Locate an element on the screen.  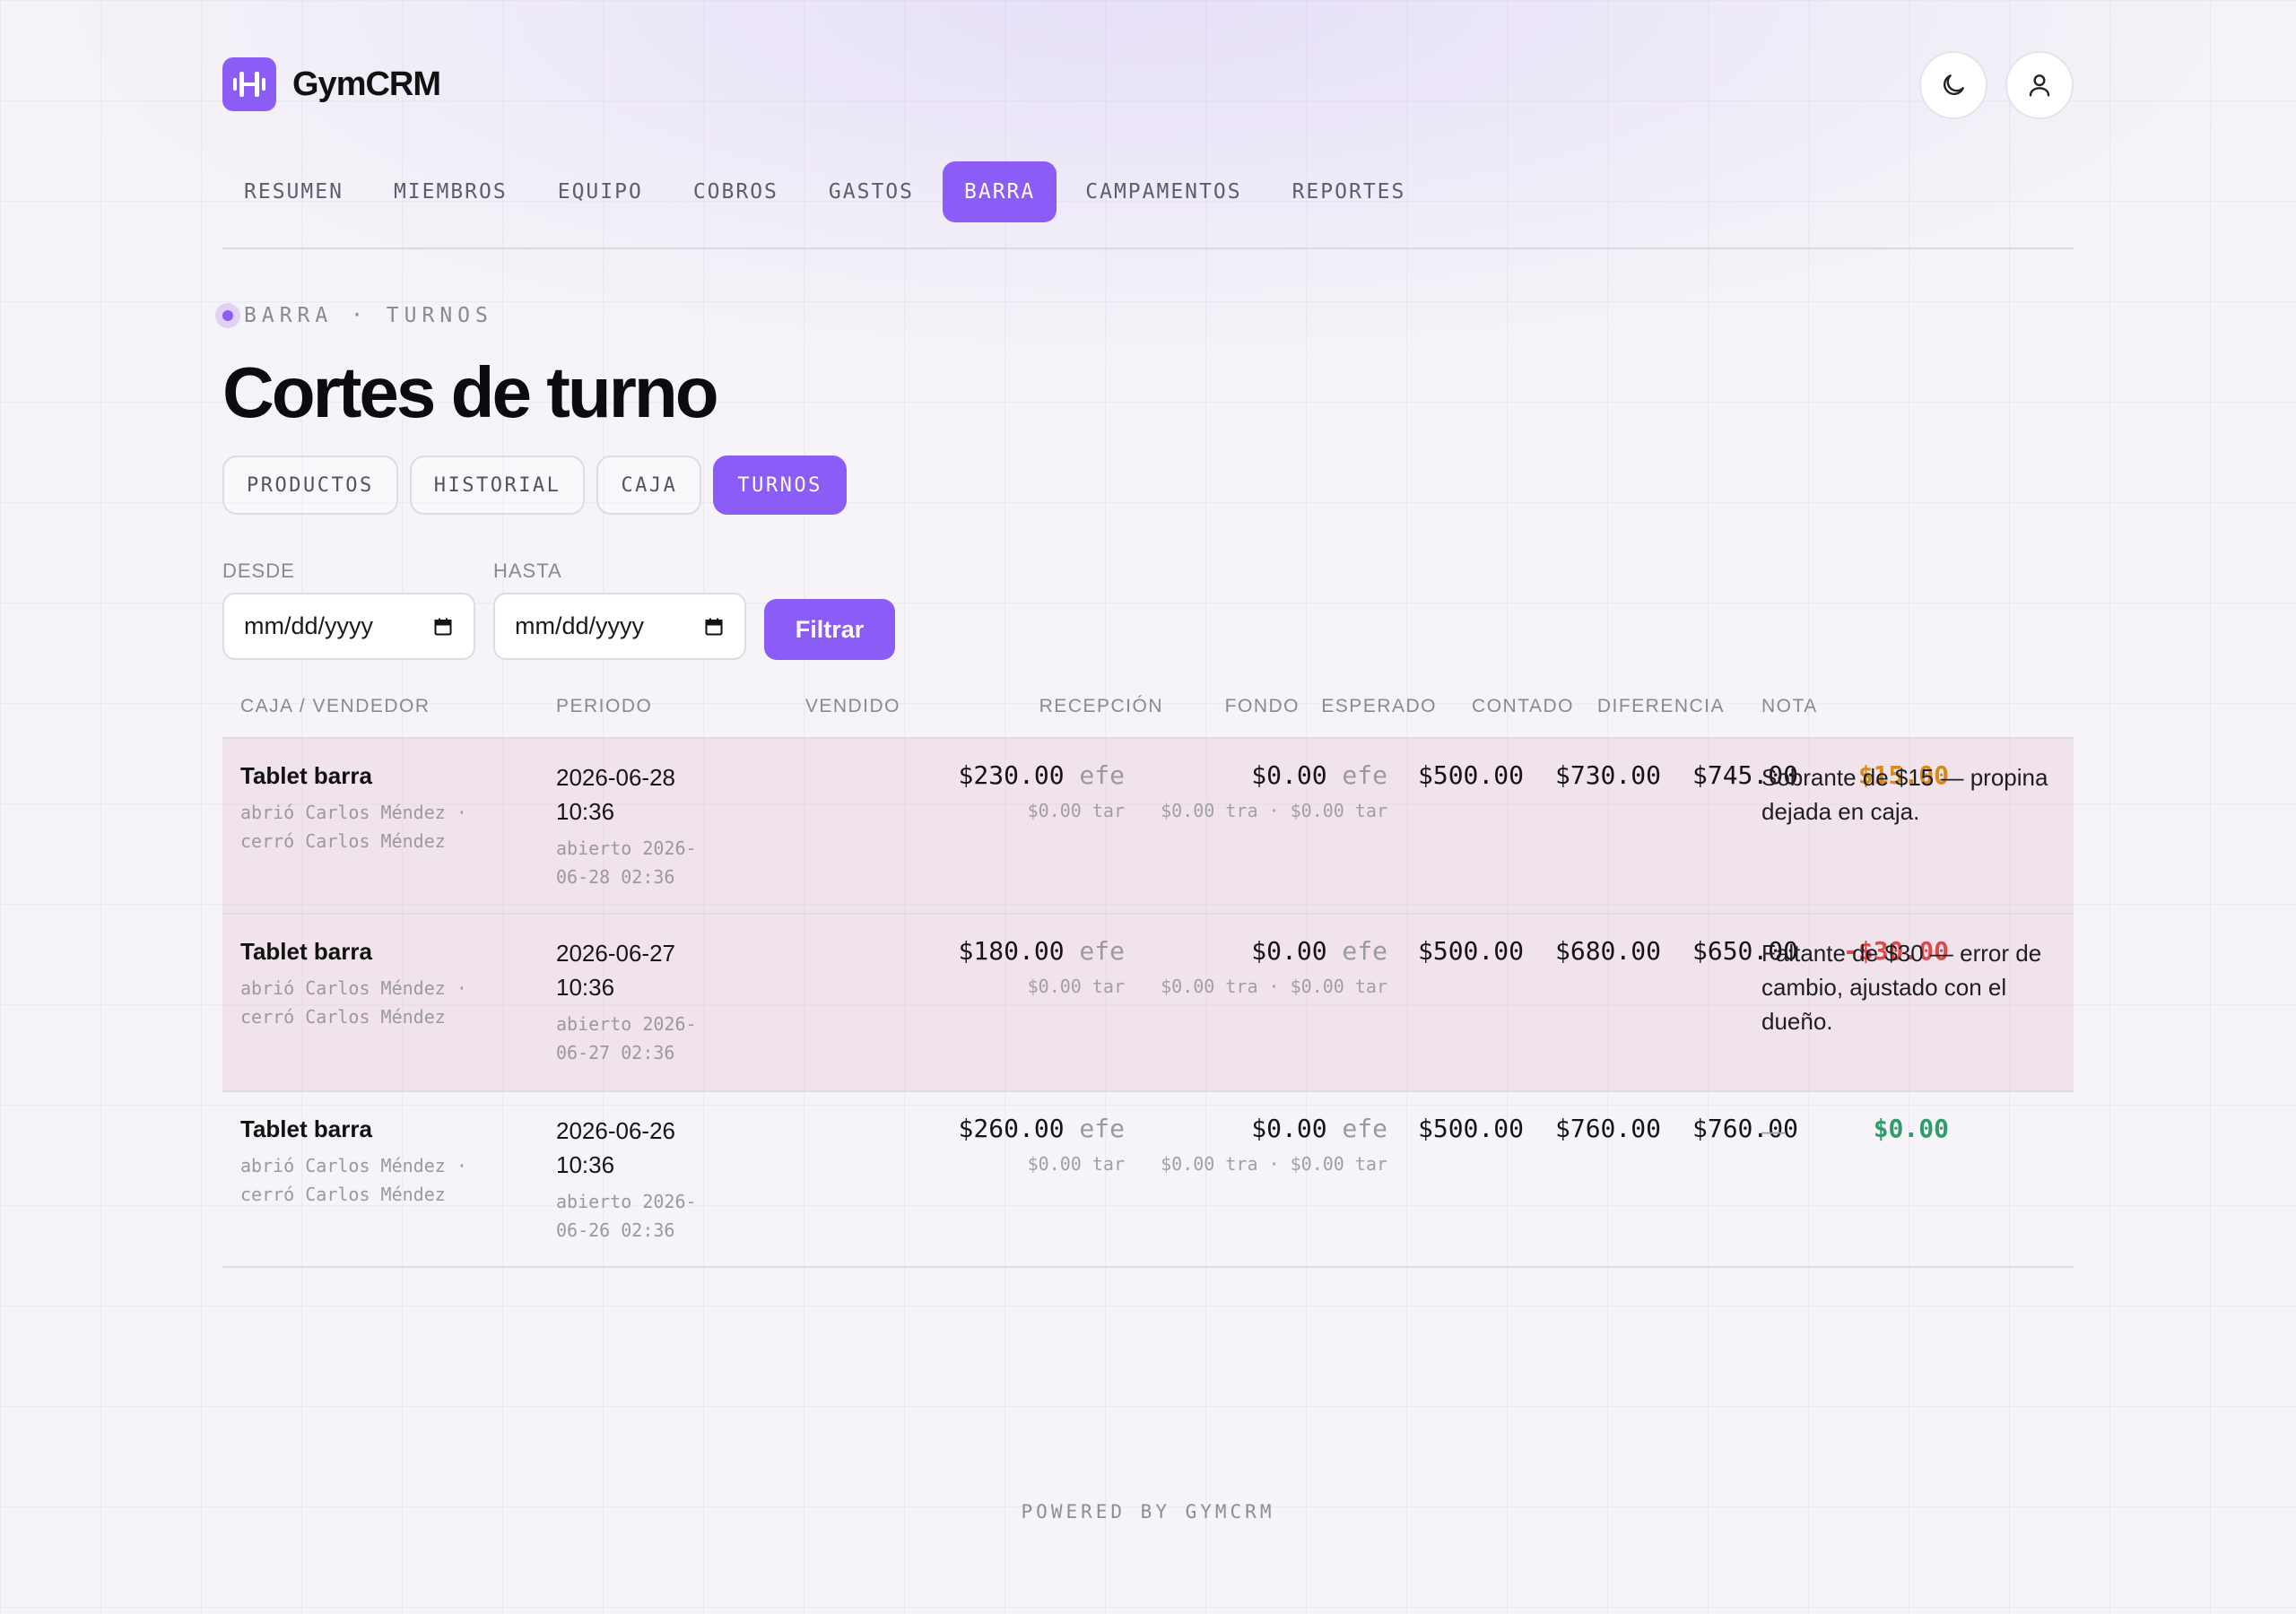
col-recepcion: RECEPCIÓN is located at coordinates (1101, 706).